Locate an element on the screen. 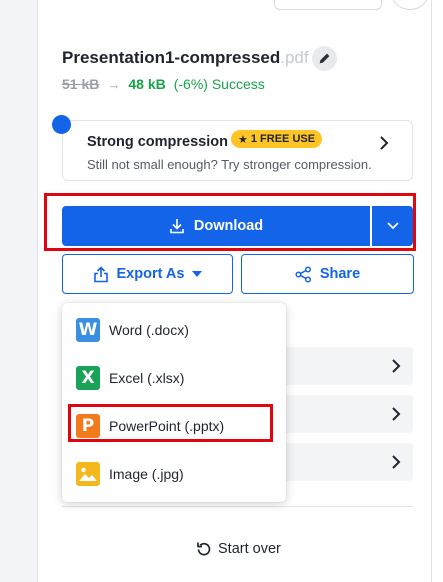 Image resolution: width=443 pixels, height=582 pixels. free-use-badge: ★ 1 FREE USE is located at coordinates (277, 139).